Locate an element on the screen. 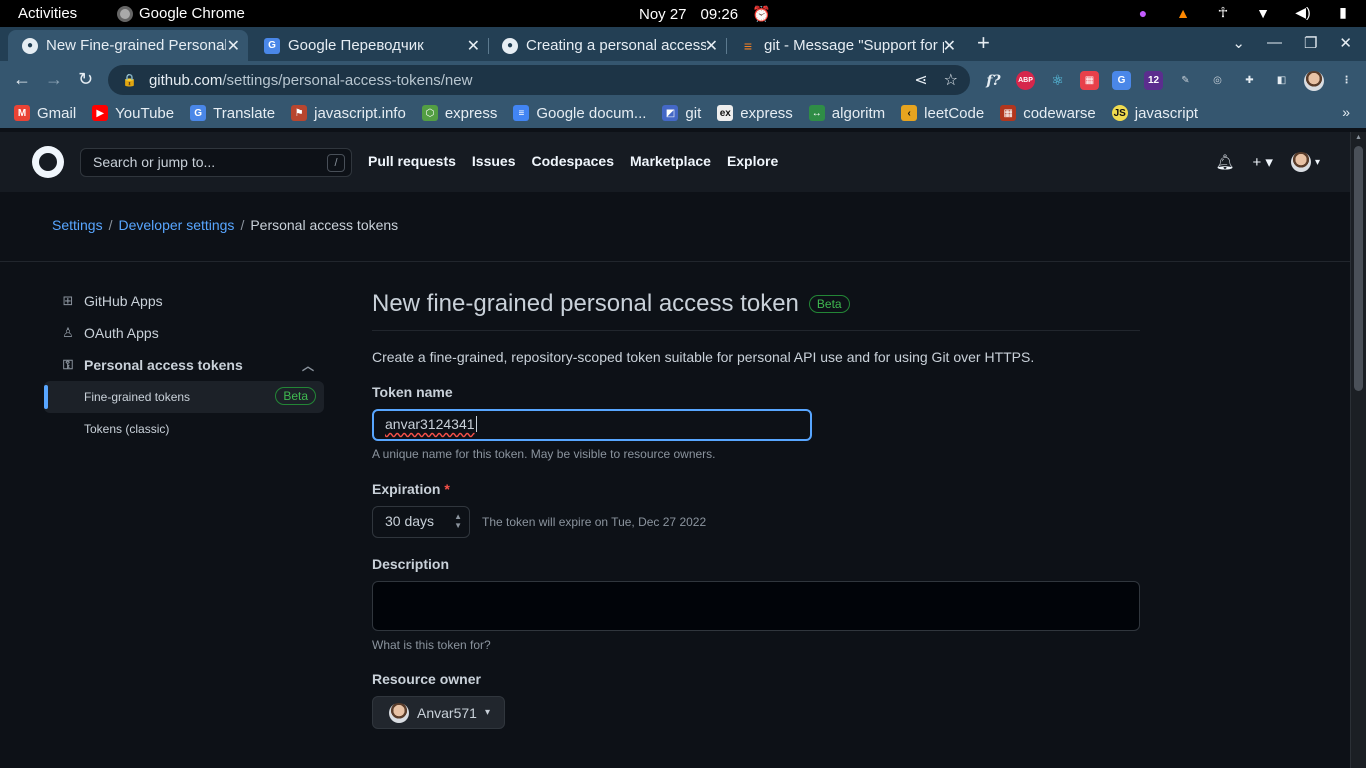  app-menu: Google Chrome is located at coordinates (181, 13).